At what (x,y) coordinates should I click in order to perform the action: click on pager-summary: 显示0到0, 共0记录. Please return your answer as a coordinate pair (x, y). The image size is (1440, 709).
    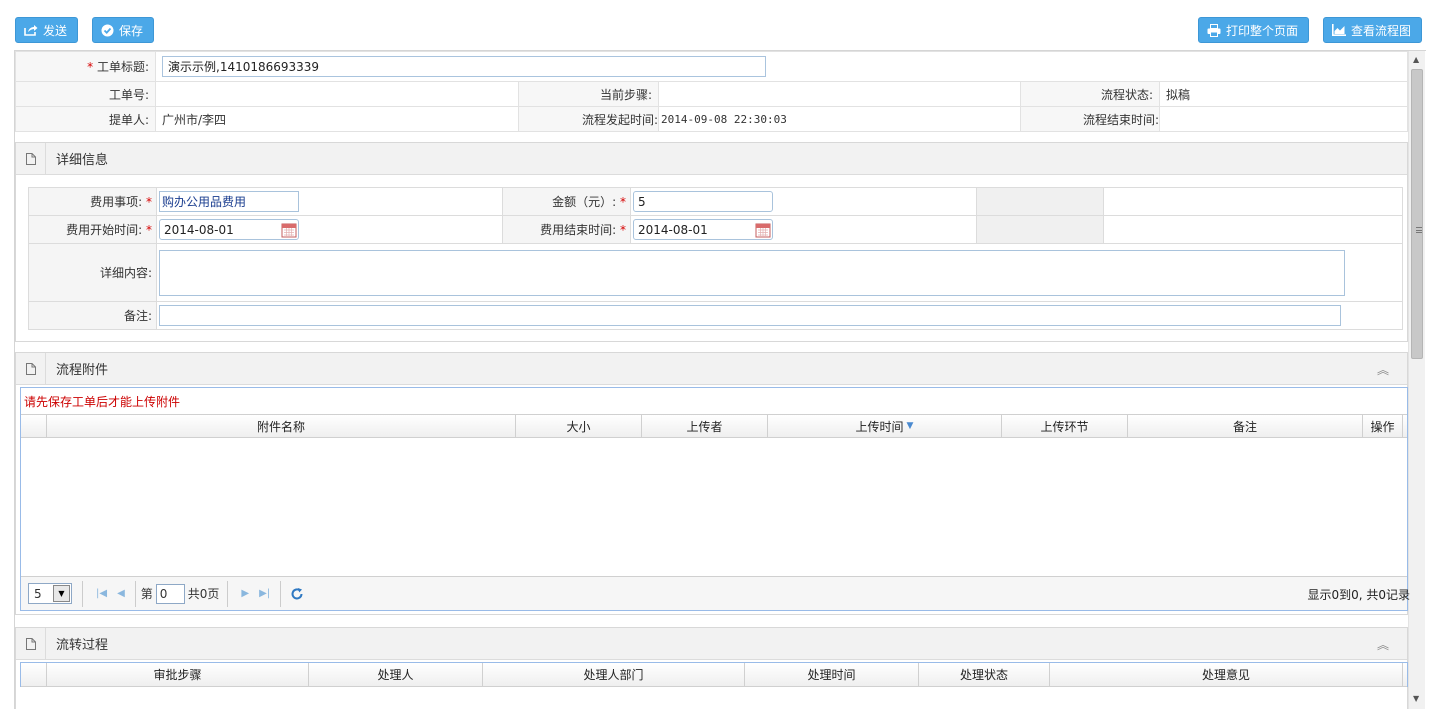
    Looking at the image, I should click on (1358, 595).